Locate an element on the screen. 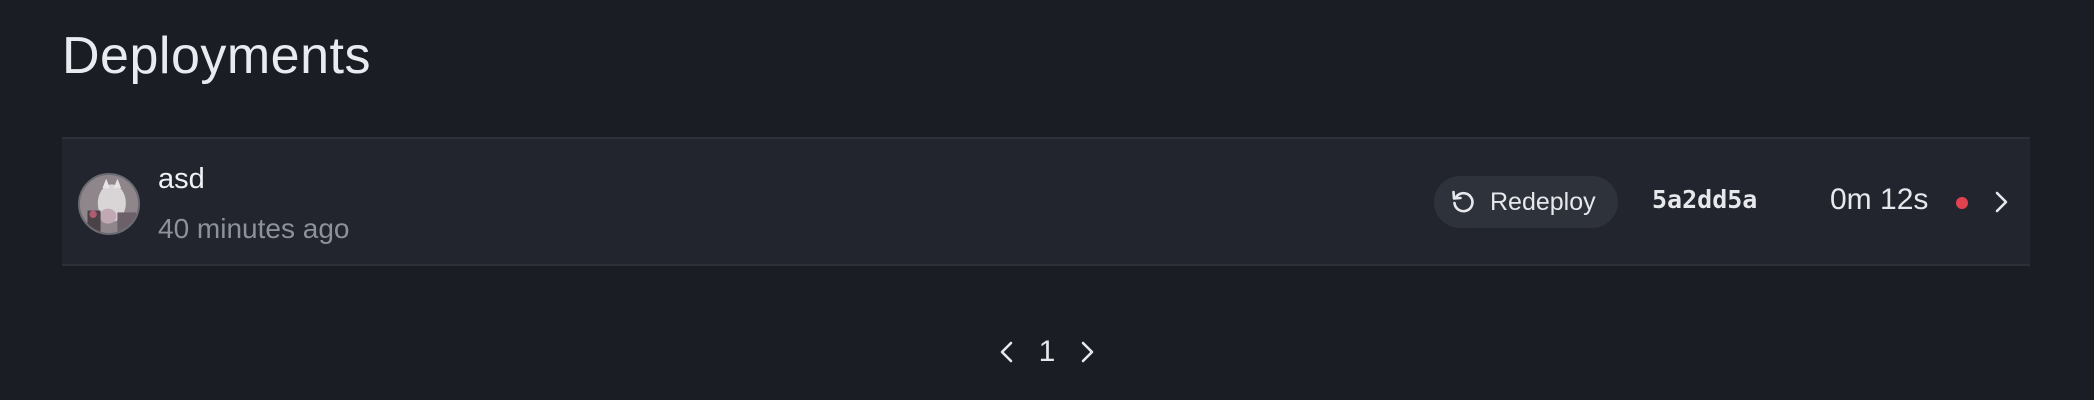 The width and height of the screenshot is (2094, 400). commit-hash: 5a2dd5a is located at coordinates (1704, 199).